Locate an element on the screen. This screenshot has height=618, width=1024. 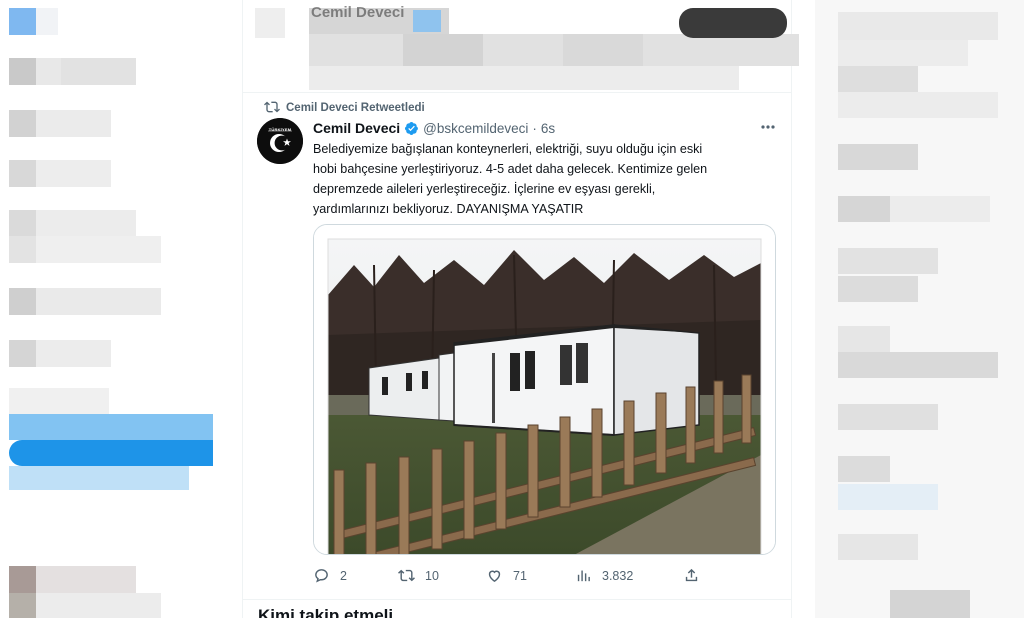
retweet-button: 10 is located at coordinates (418, 575).